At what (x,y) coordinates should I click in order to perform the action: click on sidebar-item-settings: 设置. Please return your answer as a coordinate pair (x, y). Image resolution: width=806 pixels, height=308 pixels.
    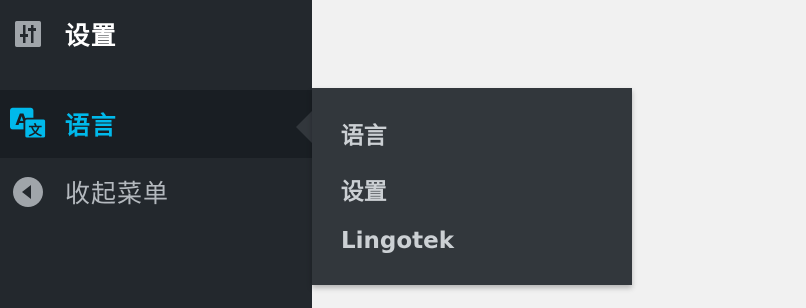
    Looking at the image, I should click on (156, 34).